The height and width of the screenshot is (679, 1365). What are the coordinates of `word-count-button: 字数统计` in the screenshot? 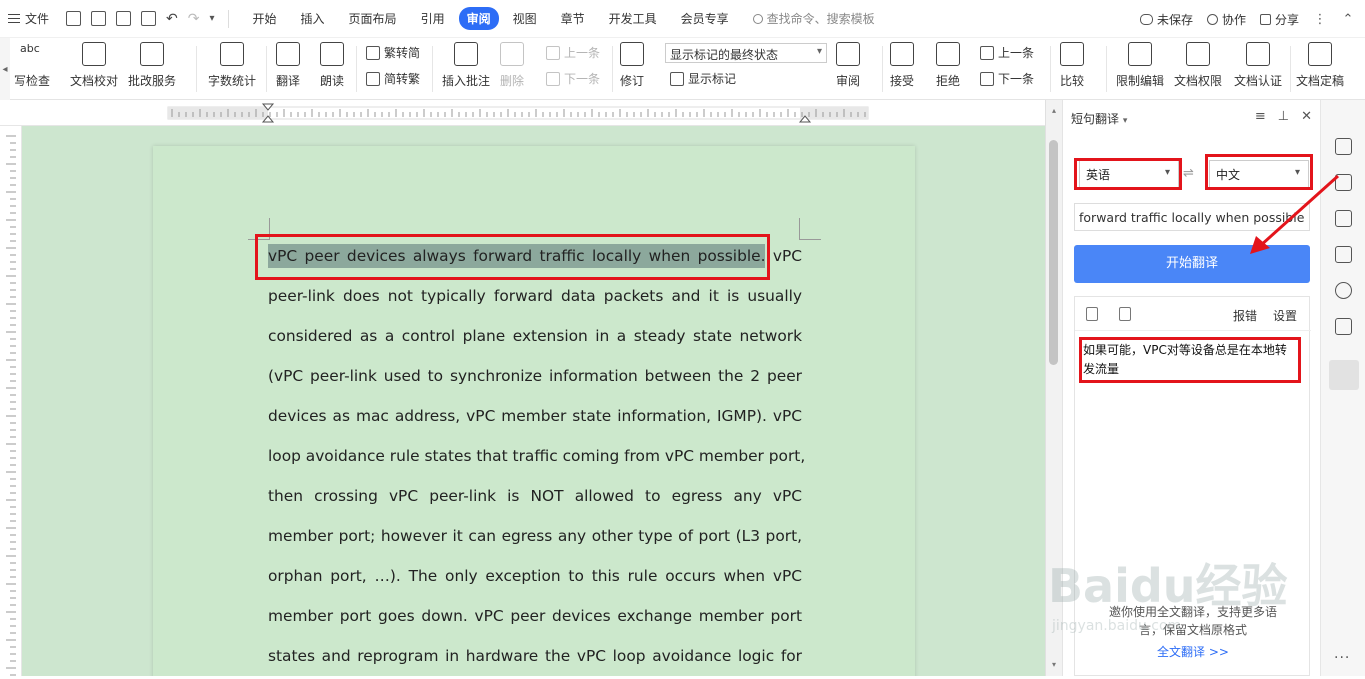 It's located at (232, 65).